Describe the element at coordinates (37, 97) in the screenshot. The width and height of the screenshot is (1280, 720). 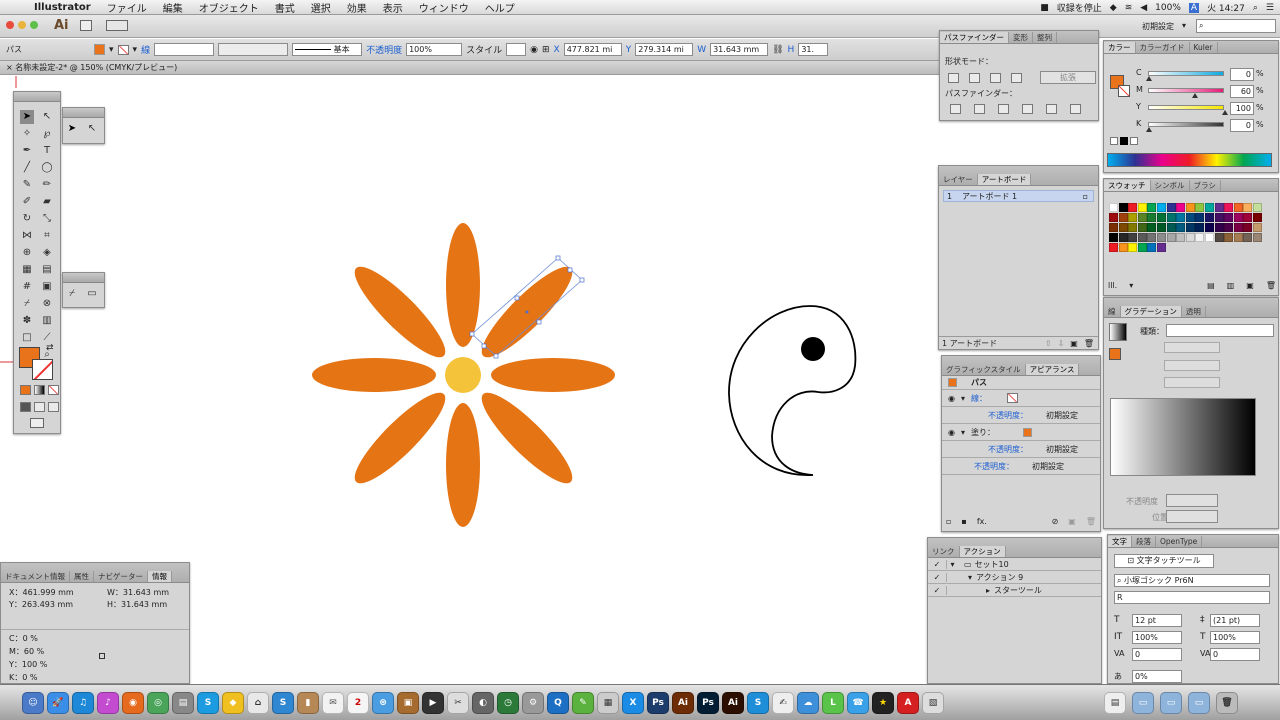
I see `tools-panel-header` at that location.